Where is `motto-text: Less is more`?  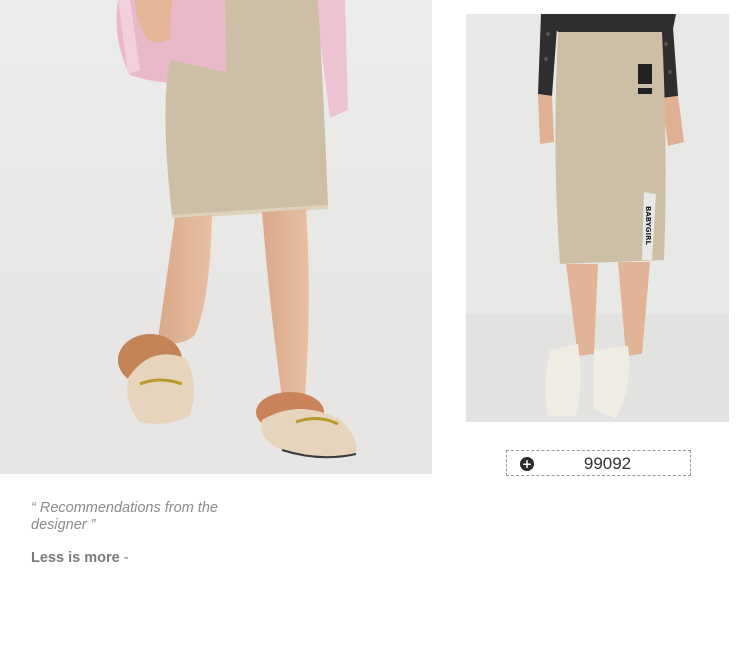 motto-text: Less is more is located at coordinates (75, 558).